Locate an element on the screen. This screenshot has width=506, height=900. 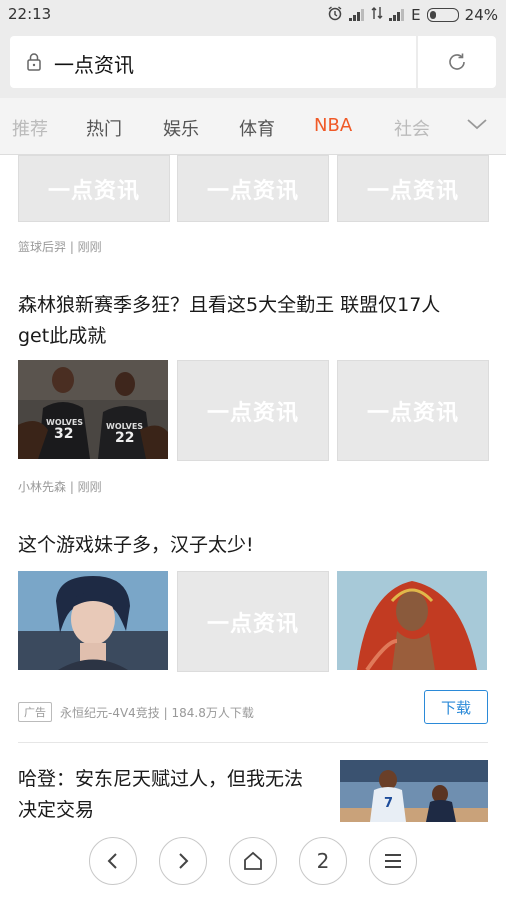
back-button is located at coordinates (113, 861).